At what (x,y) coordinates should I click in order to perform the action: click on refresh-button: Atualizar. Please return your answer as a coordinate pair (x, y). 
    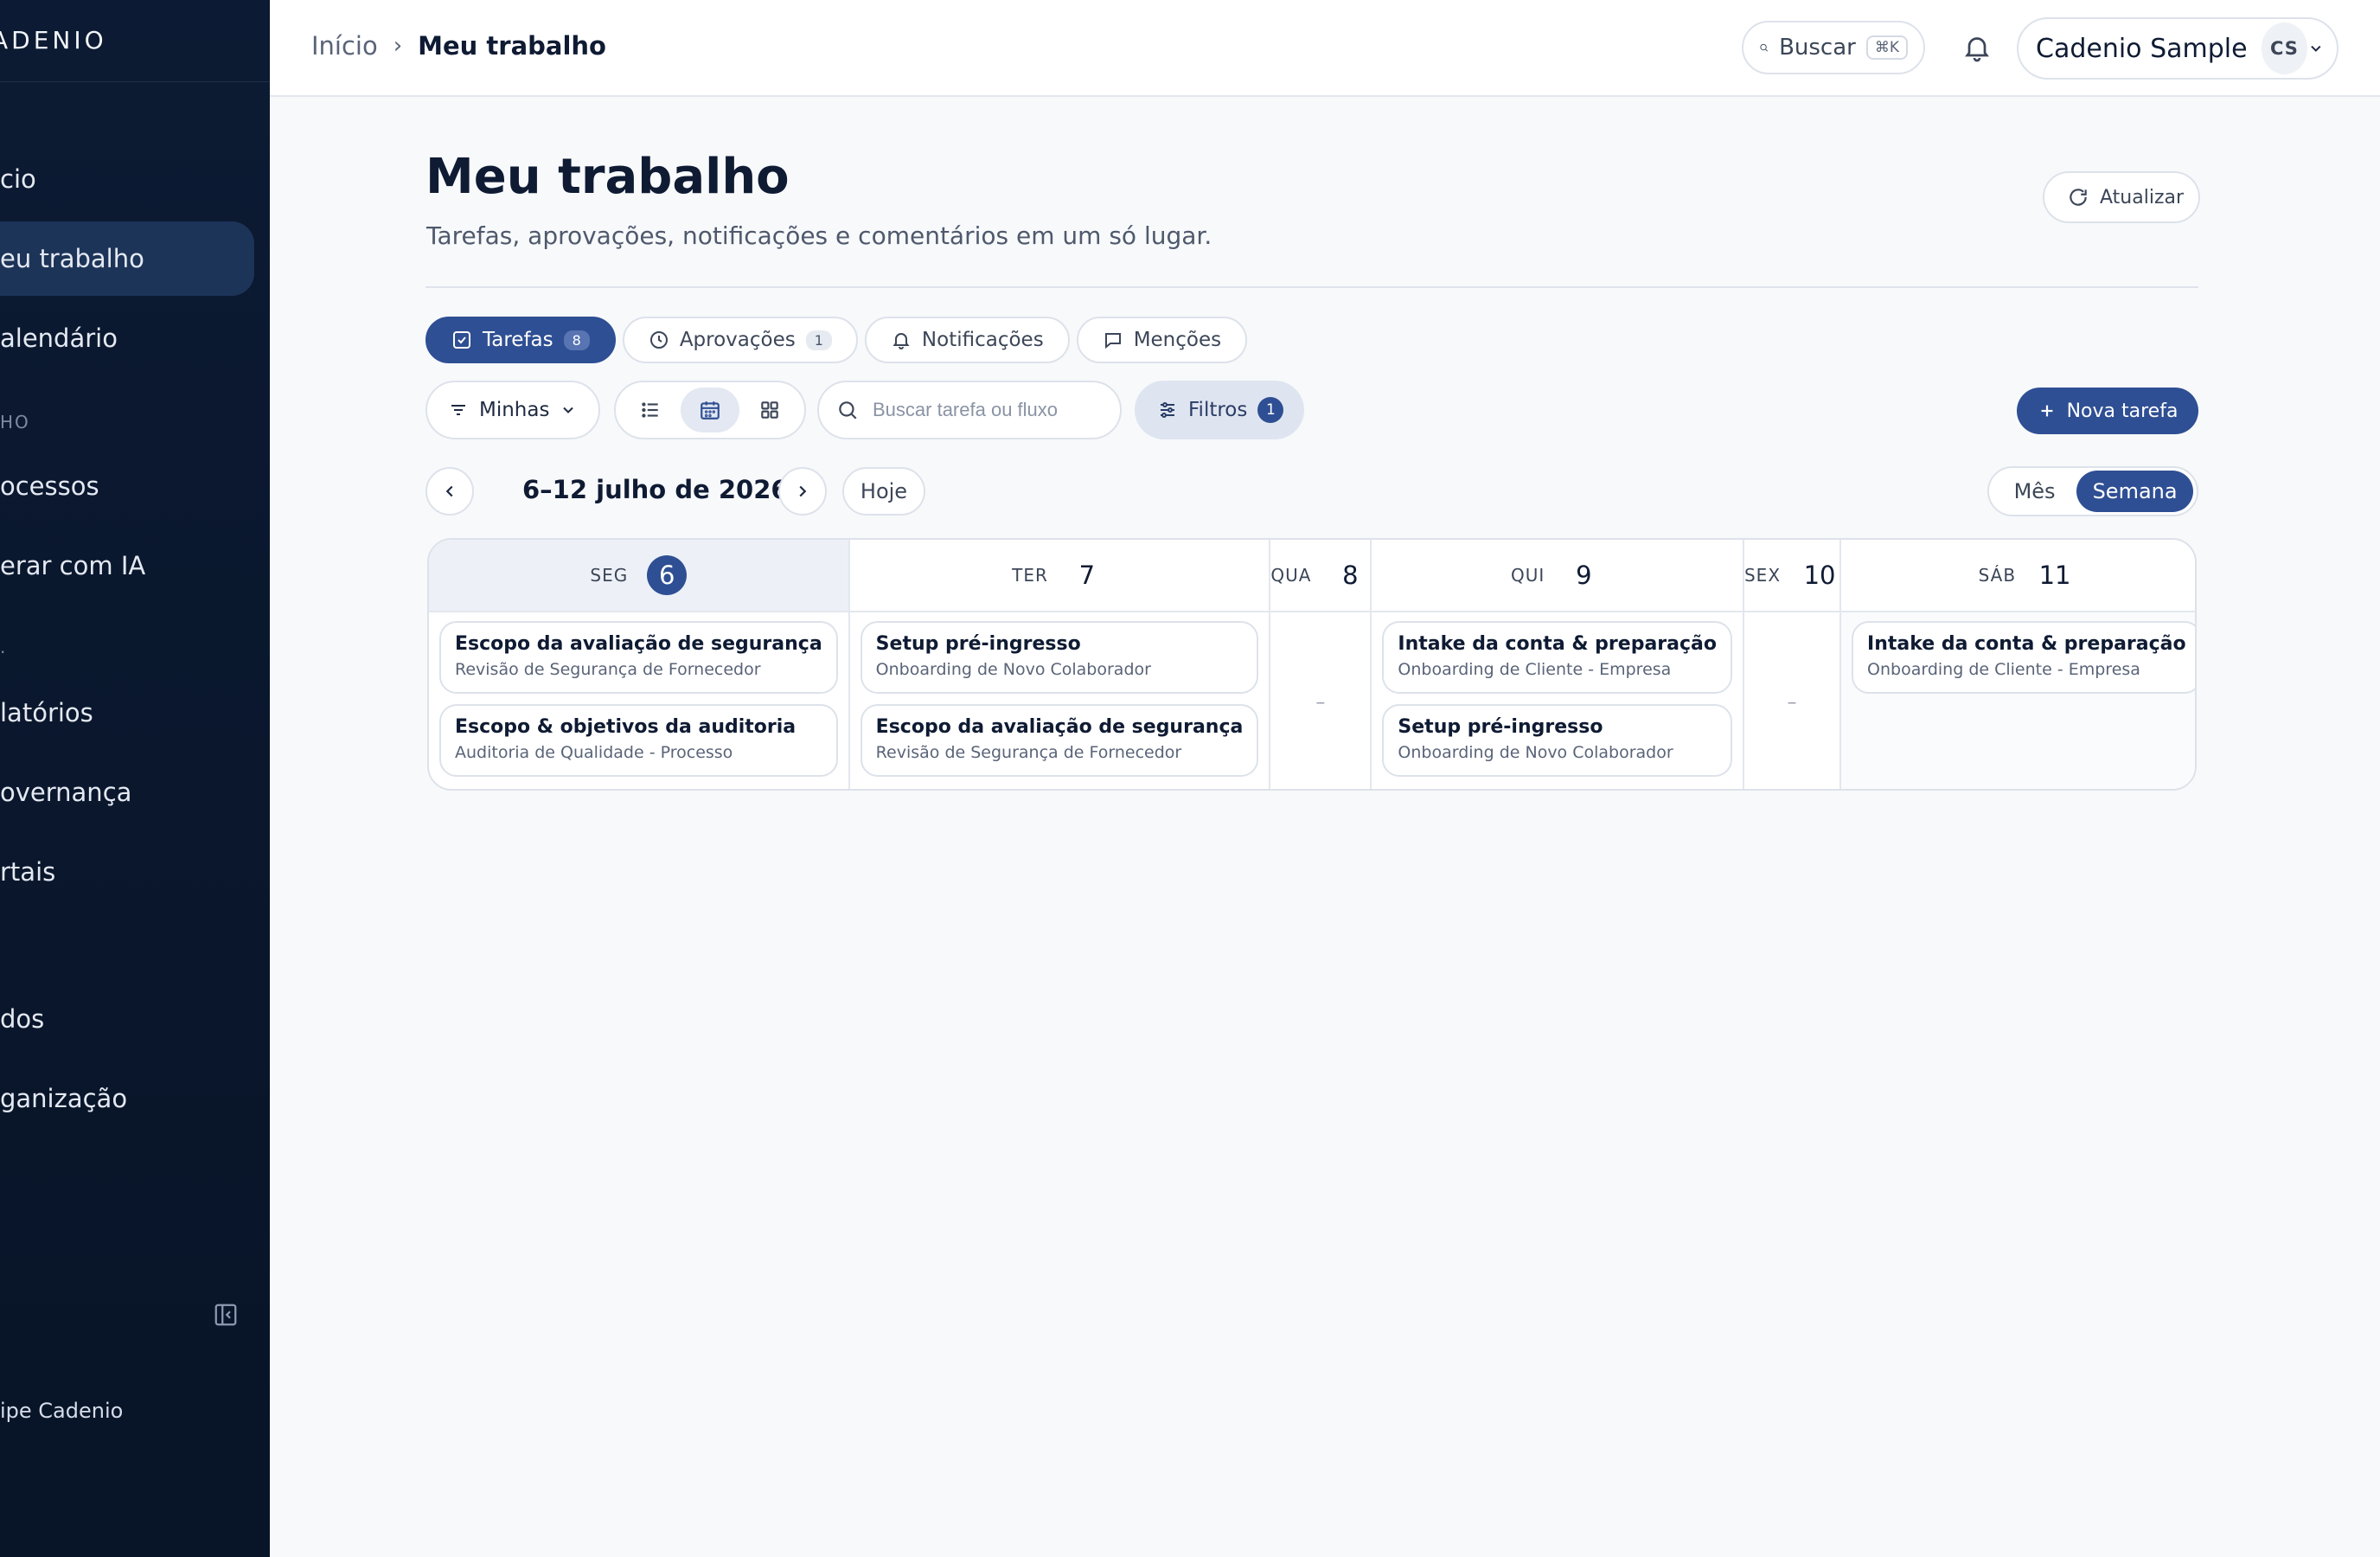
    Looking at the image, I should click on (2121, 197).